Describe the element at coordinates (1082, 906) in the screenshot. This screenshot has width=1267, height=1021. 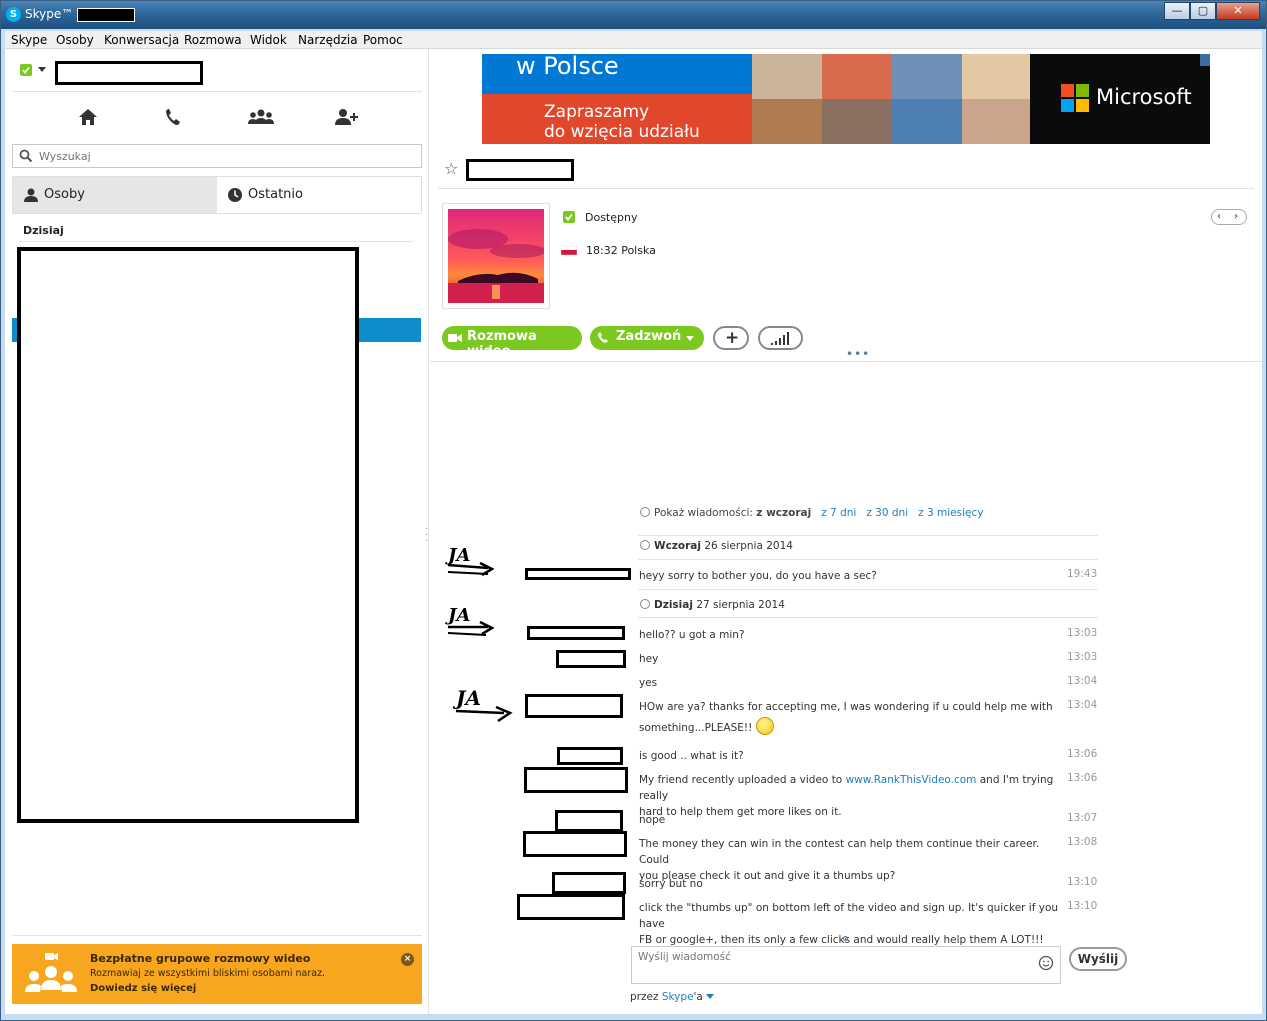
I see `message-time: 13:10` at that location.